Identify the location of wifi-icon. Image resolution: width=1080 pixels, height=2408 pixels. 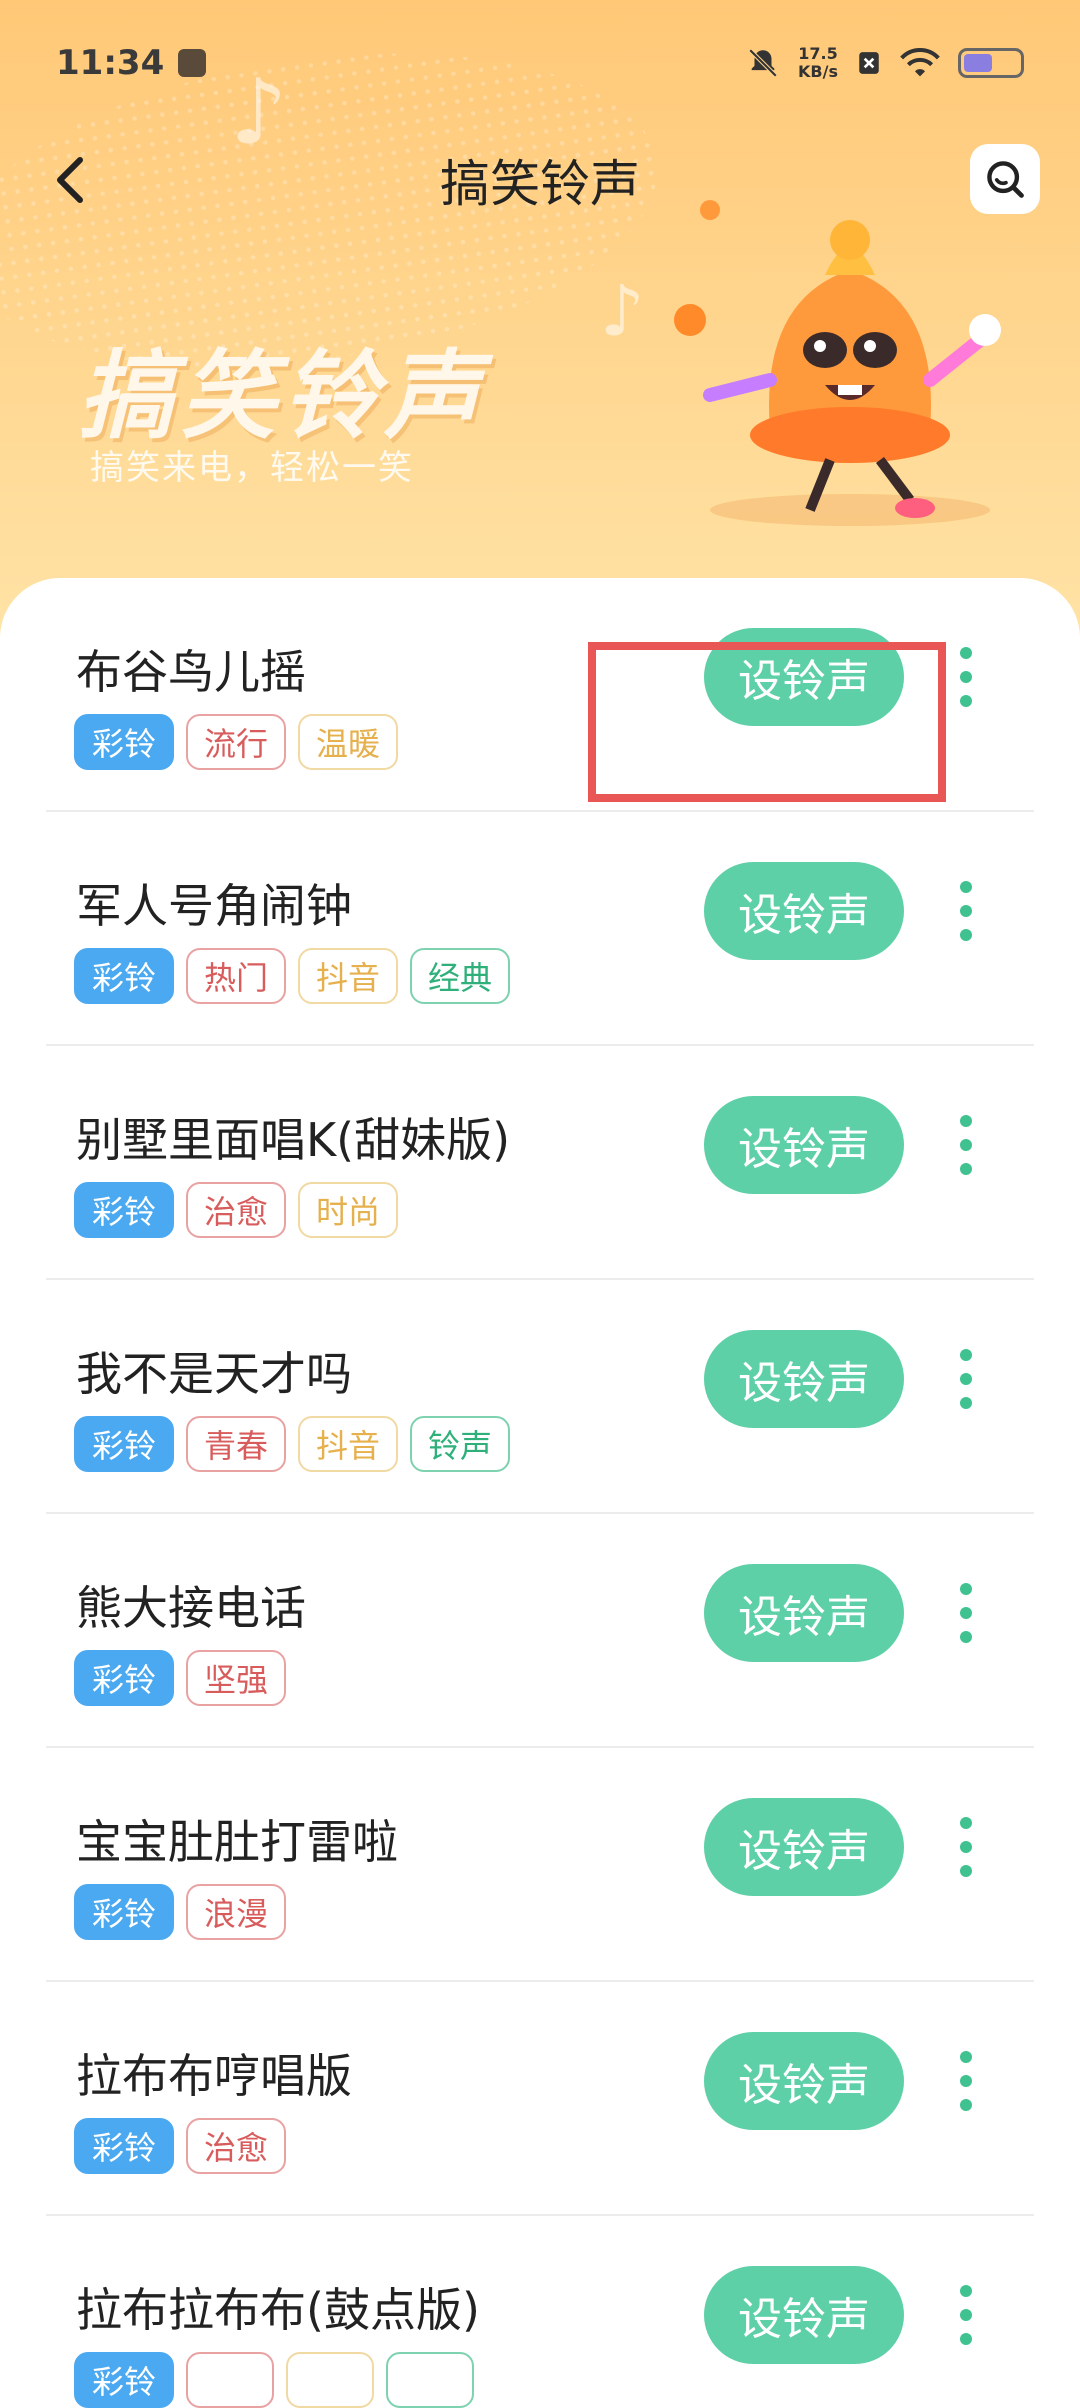
(920, 62).